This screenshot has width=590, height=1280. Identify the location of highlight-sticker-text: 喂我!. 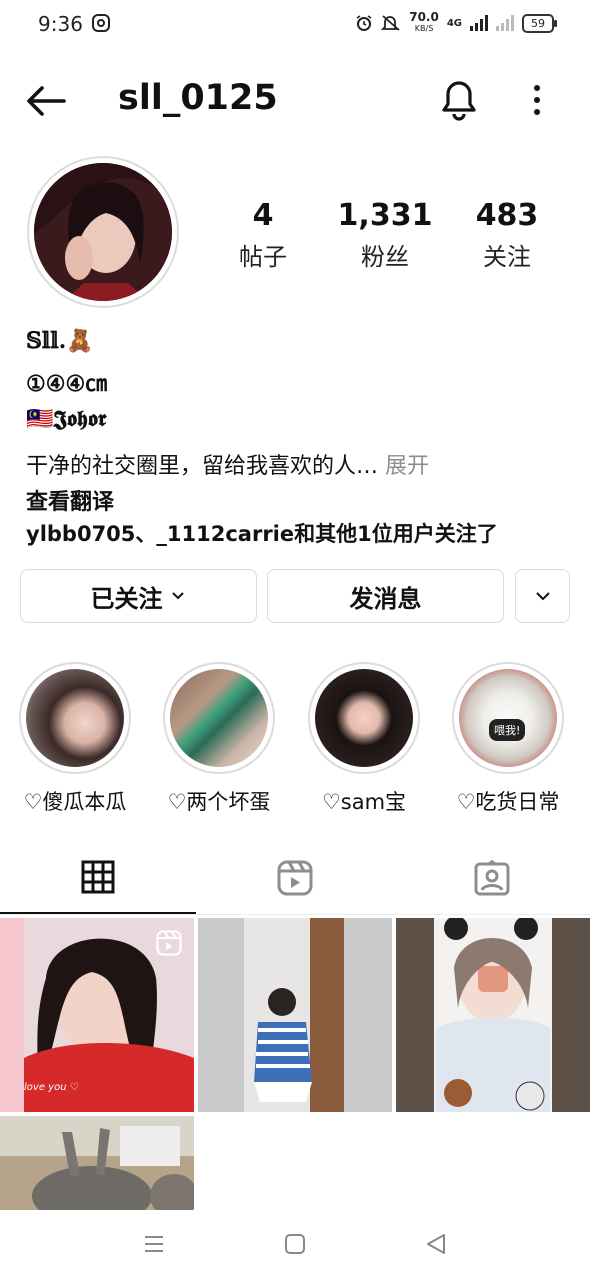
(507, 730).